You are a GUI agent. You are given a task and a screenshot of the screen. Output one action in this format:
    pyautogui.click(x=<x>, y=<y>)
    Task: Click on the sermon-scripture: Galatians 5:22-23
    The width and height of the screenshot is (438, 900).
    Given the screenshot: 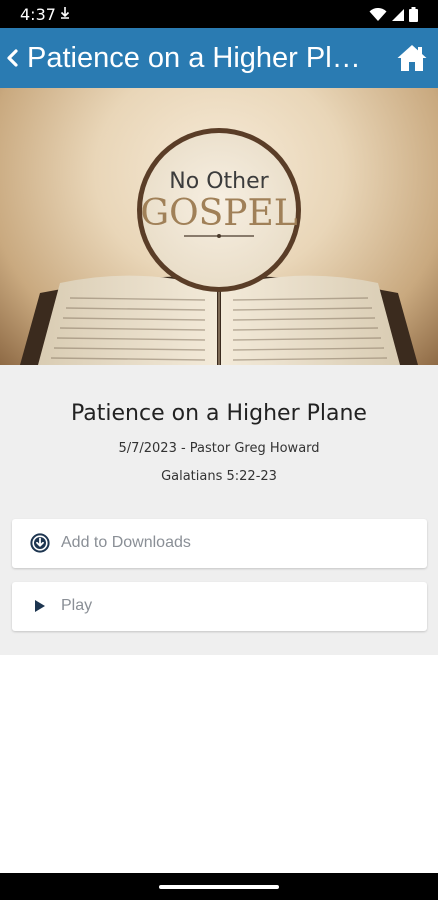 What is the action you would take?
    pyautogui.click(x=219, y=476)
    